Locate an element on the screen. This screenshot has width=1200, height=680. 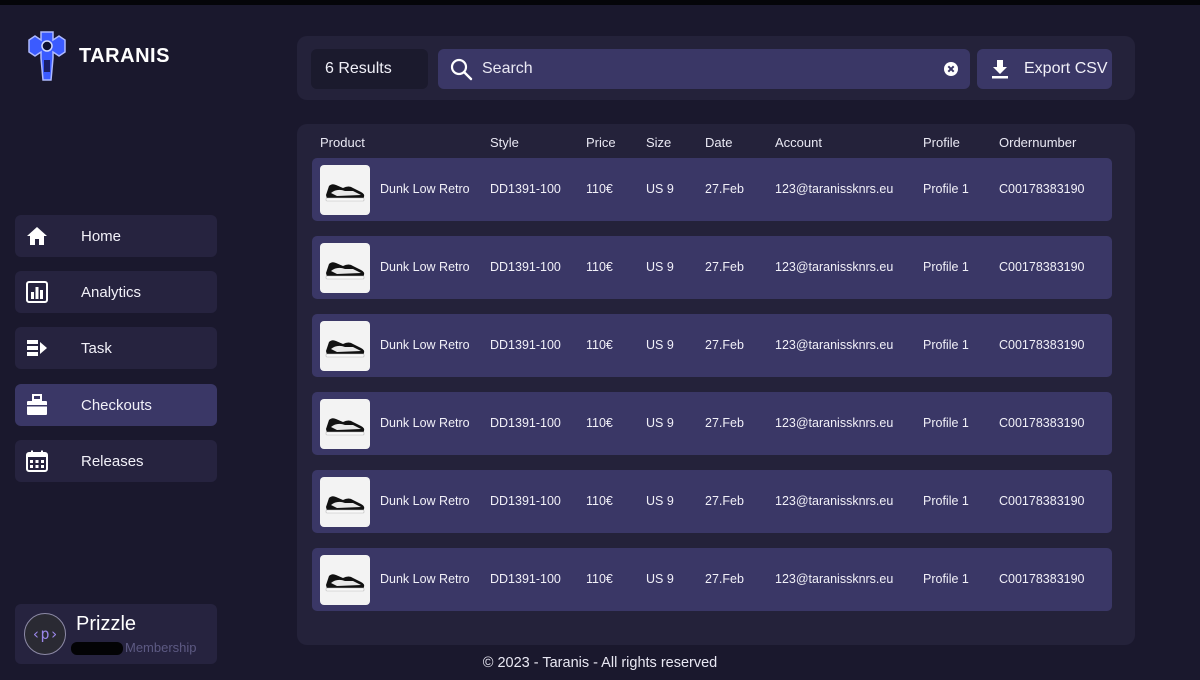
sidebar-item-releases: Releases is located at coordinates (116, 461).